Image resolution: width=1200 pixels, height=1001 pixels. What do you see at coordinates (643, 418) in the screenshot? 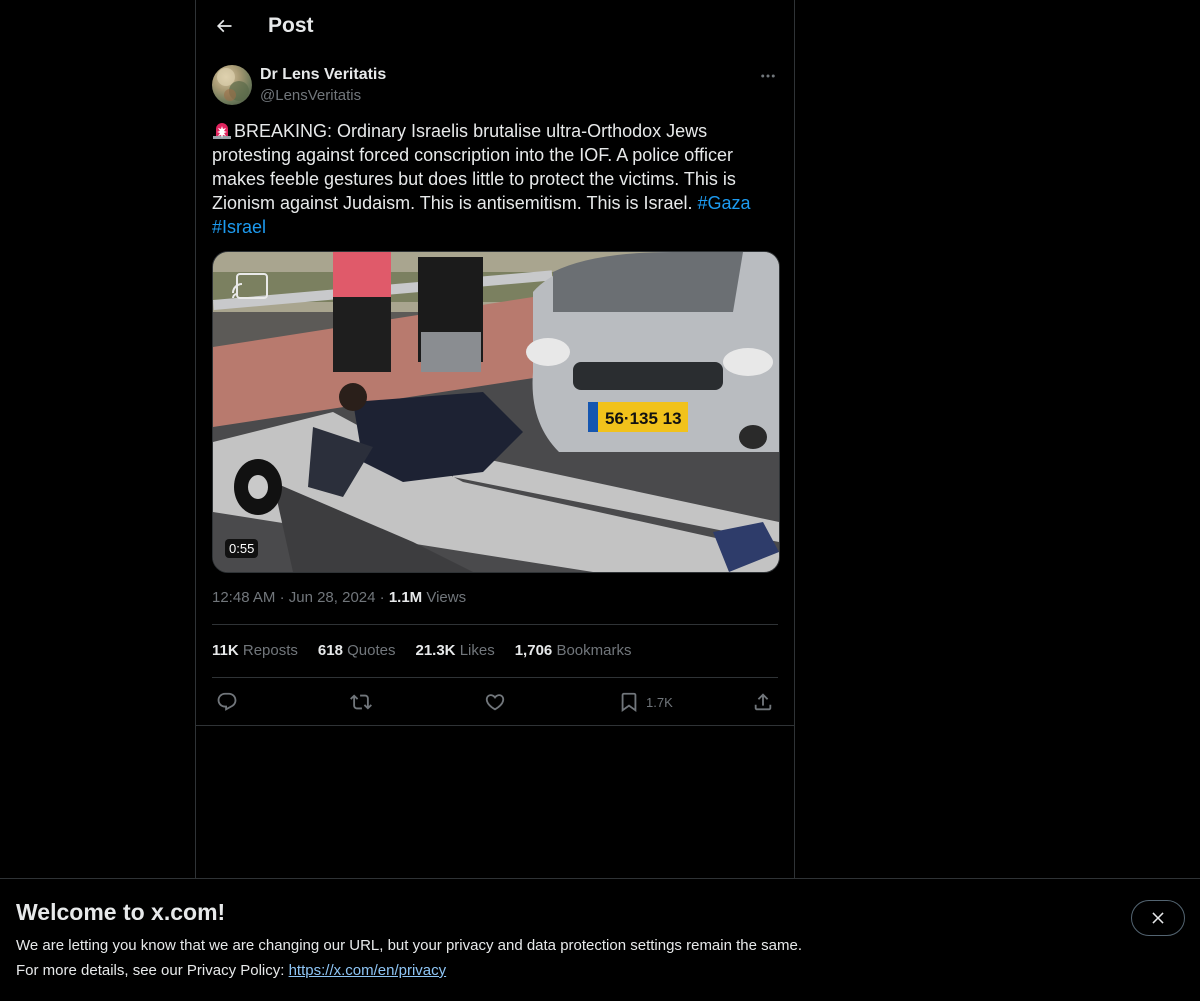
I see `license-plate: 56·135 13` at bounding box center [643, 418].